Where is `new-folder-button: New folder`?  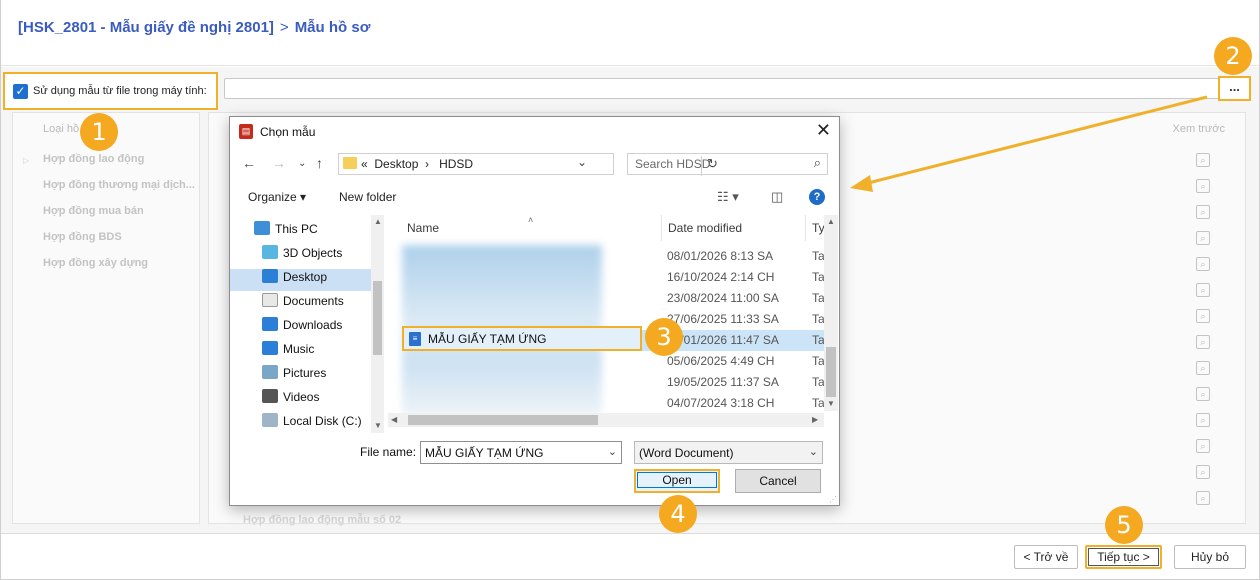
new-folder-button: New folder is located at coordinates (367, 197).